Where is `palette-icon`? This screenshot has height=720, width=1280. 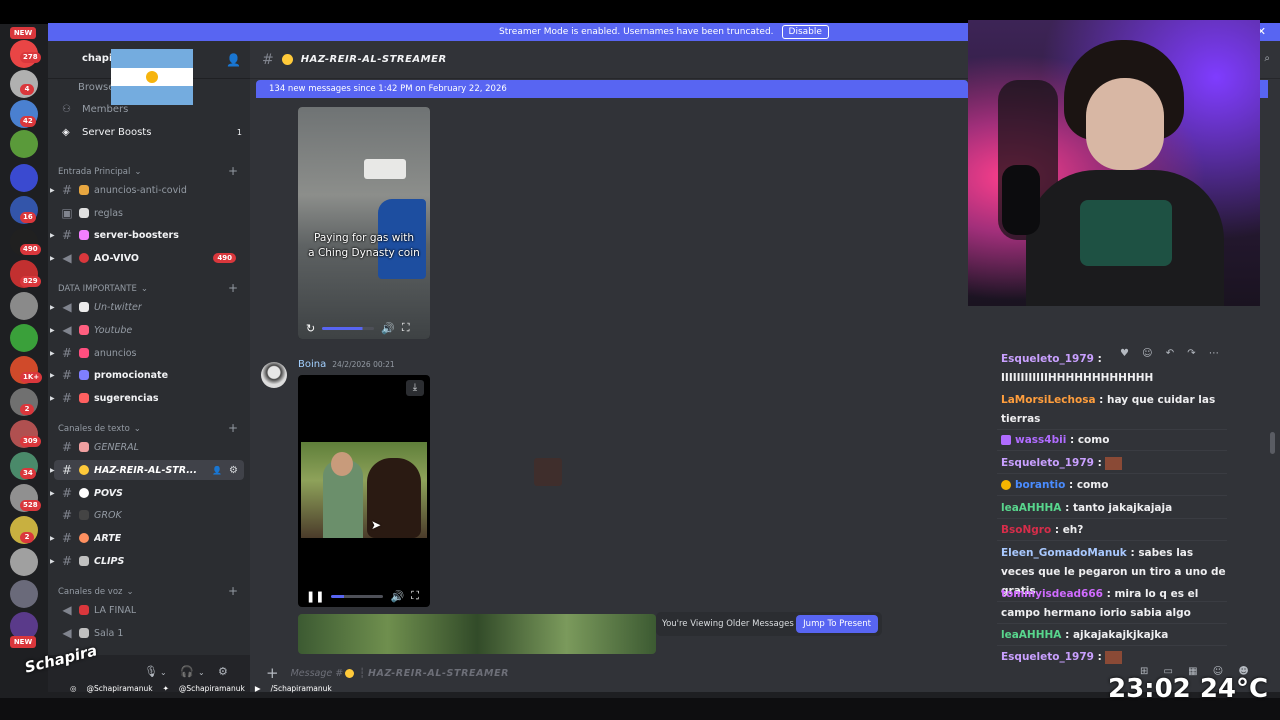
palette-icon is located at coordinates (84, 538).